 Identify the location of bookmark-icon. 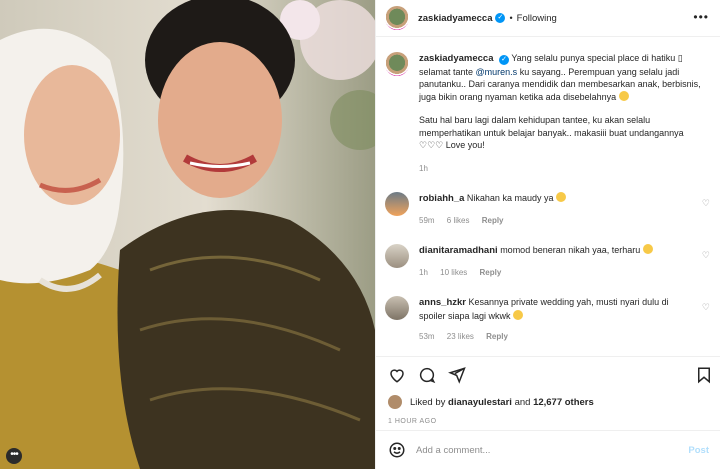
(704, 375).